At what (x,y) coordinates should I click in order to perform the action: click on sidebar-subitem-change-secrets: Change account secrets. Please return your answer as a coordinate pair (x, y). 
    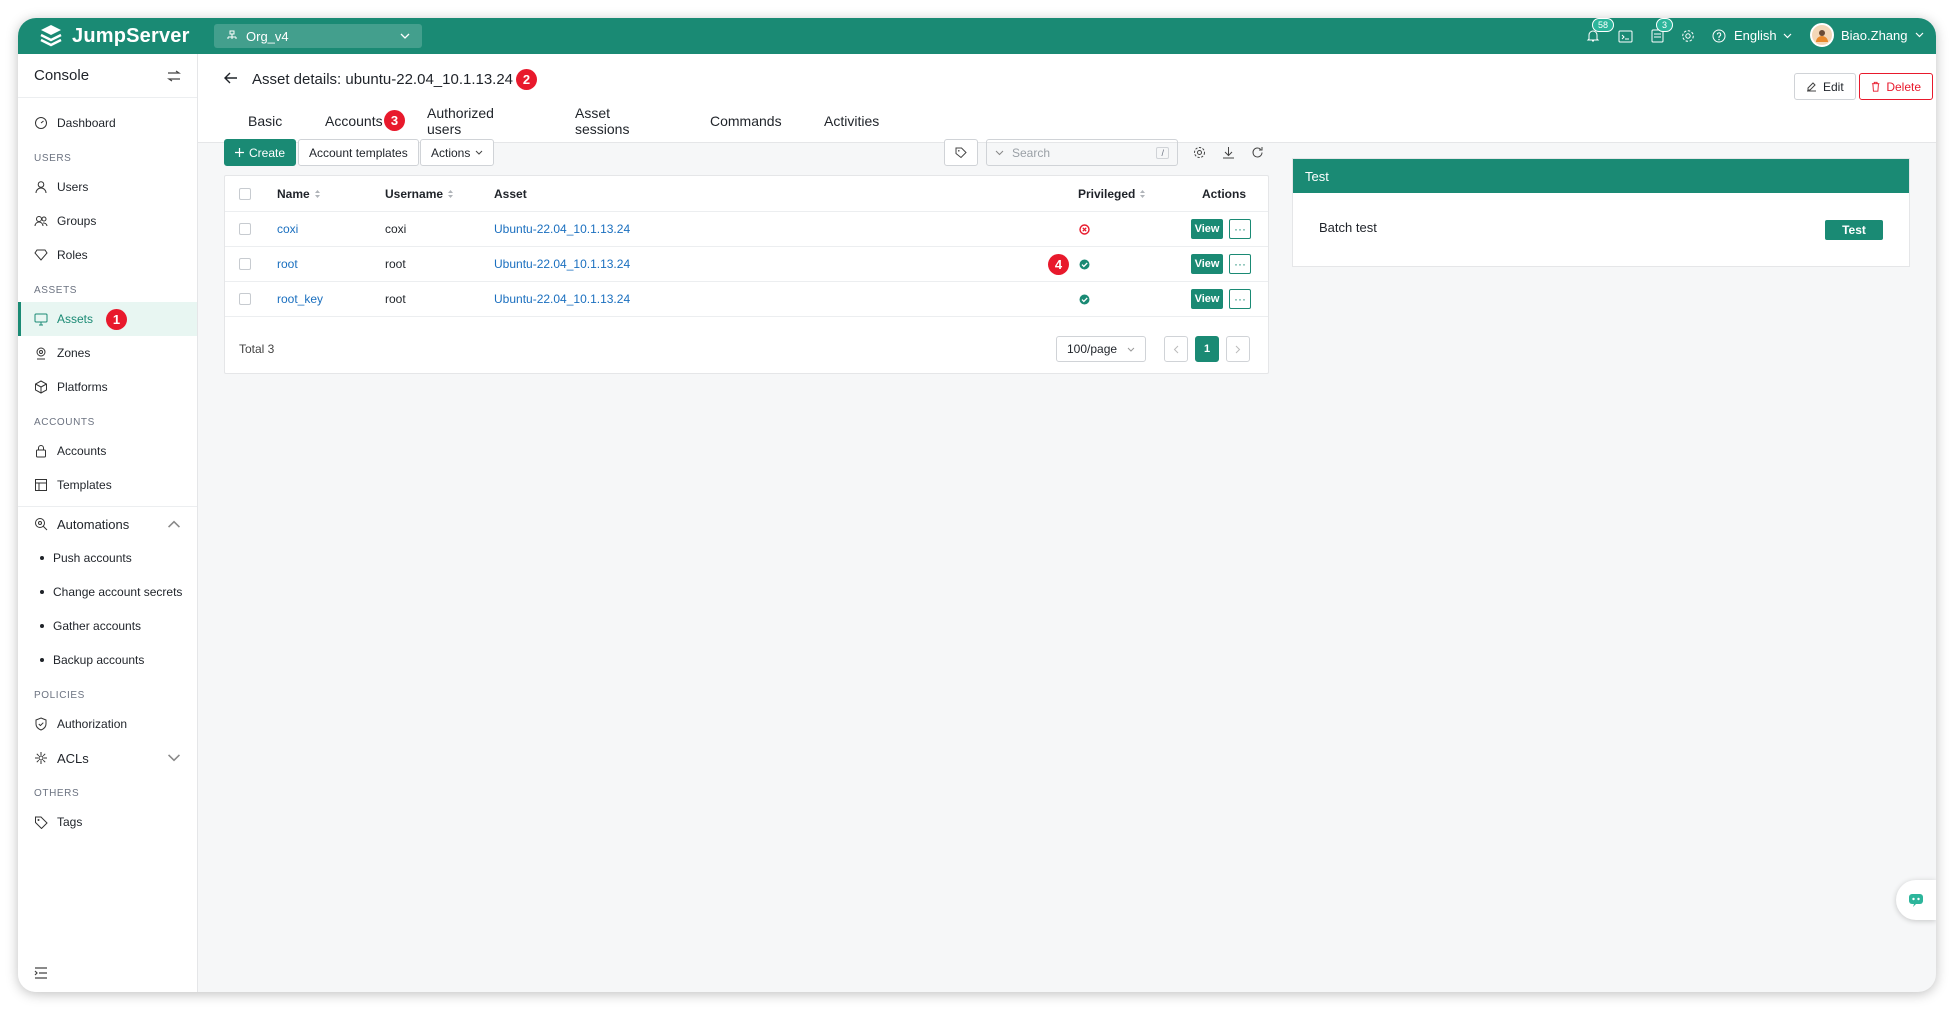
    Looking at the image, I should click on (107, 592).